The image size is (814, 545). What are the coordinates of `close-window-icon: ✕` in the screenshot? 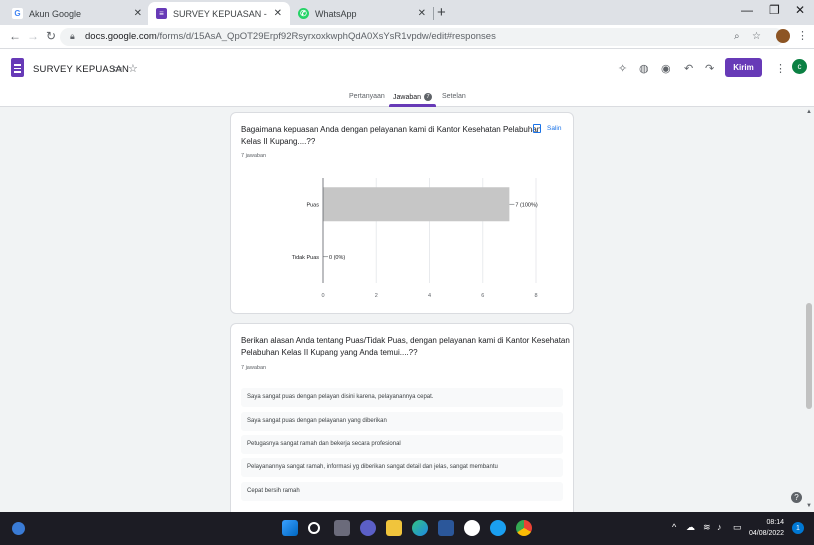 It's located at (800, 10).